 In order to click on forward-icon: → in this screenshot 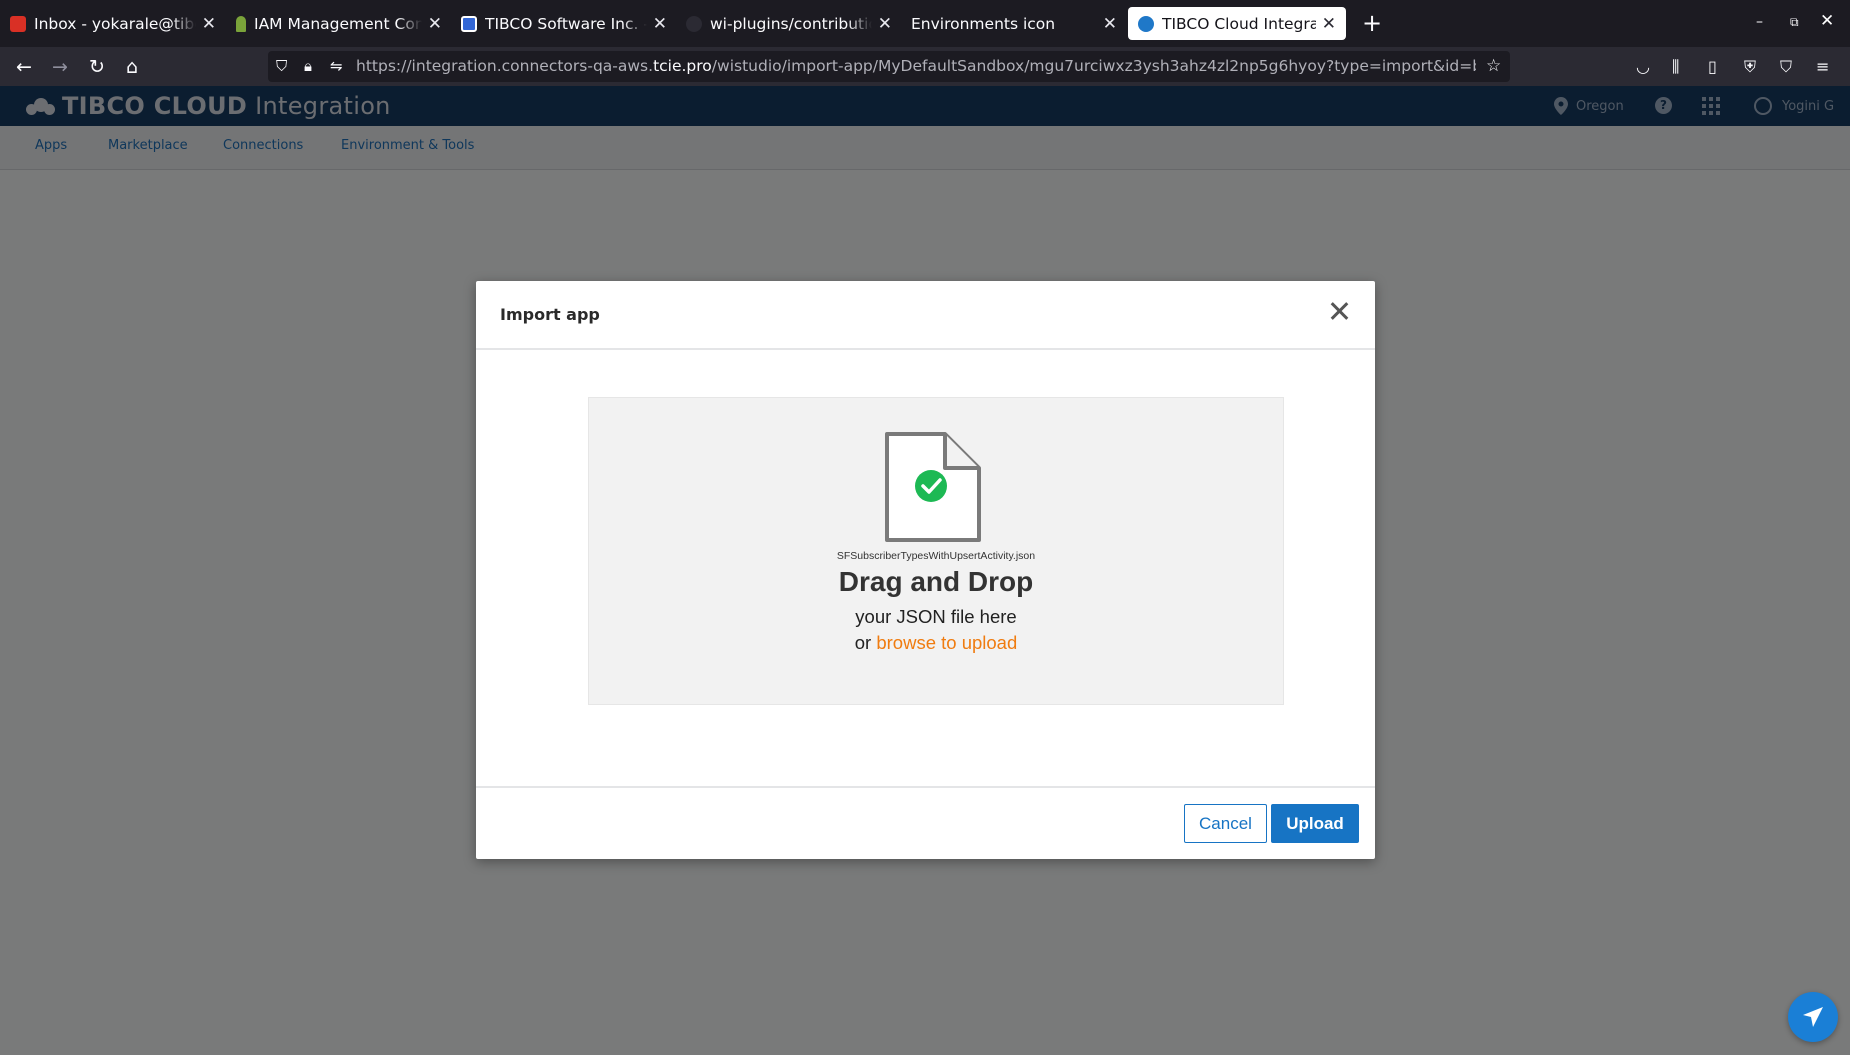, I will do `click(60, 67)`.